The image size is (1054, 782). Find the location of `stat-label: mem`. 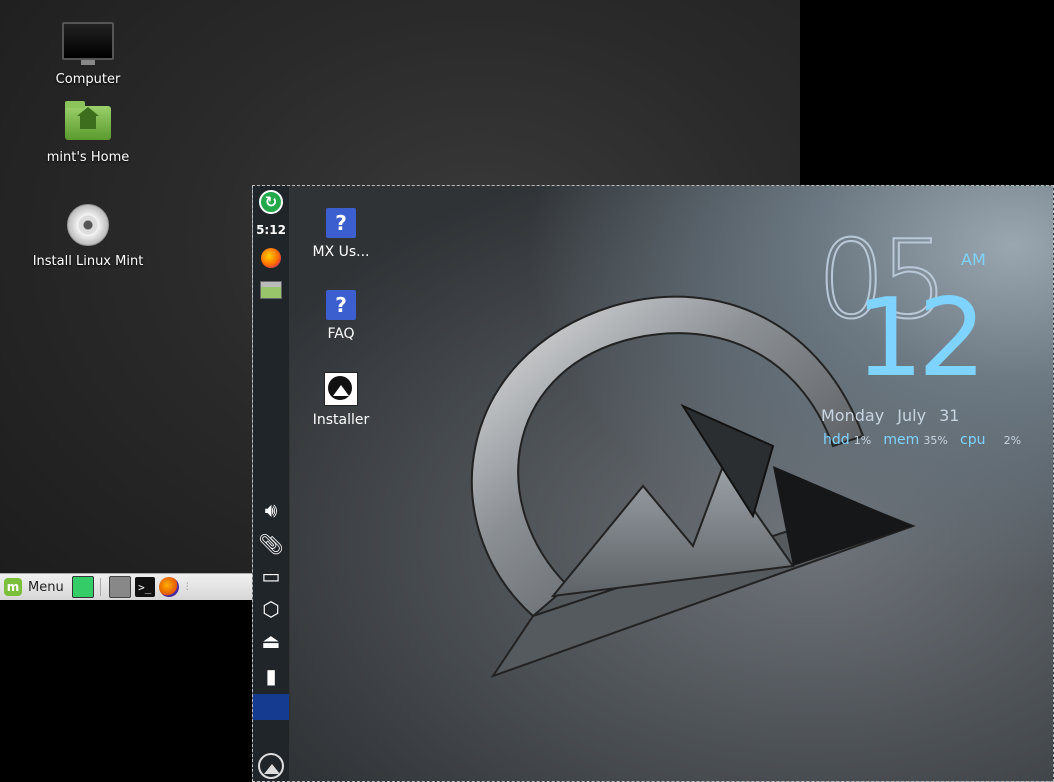

stat-label: mem is located at coordinates (901, 440).